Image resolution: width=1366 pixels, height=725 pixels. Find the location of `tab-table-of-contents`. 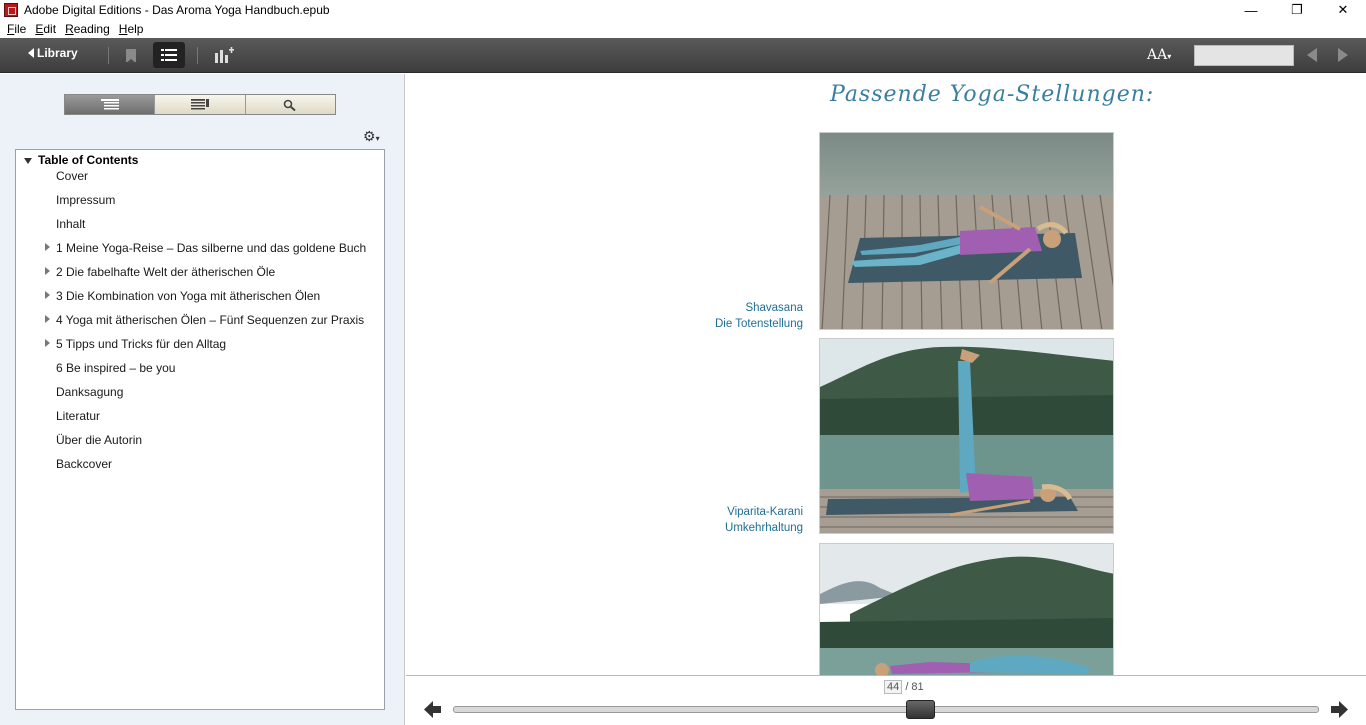

tab-table-of-contents is located at coordinates (110, 104).